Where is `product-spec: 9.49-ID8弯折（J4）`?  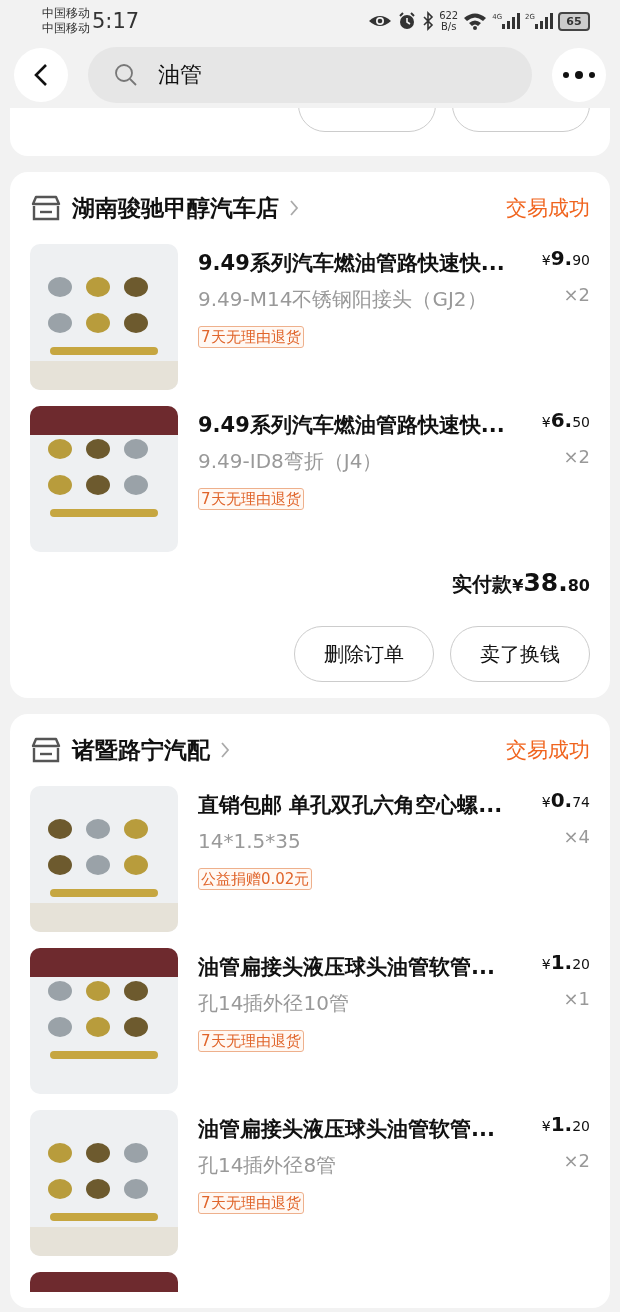 product-spec: 9.49-ID8弯折（J4） is located at coordinates (290, 461).